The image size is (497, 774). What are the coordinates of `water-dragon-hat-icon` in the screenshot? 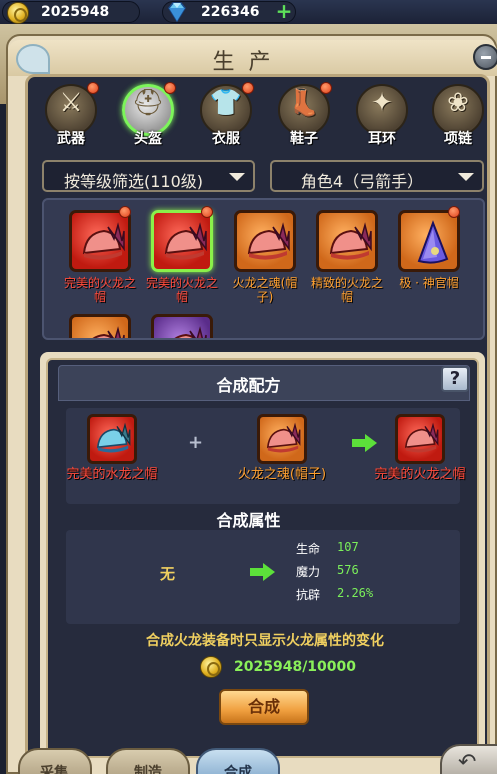 It's located at (113, 437).